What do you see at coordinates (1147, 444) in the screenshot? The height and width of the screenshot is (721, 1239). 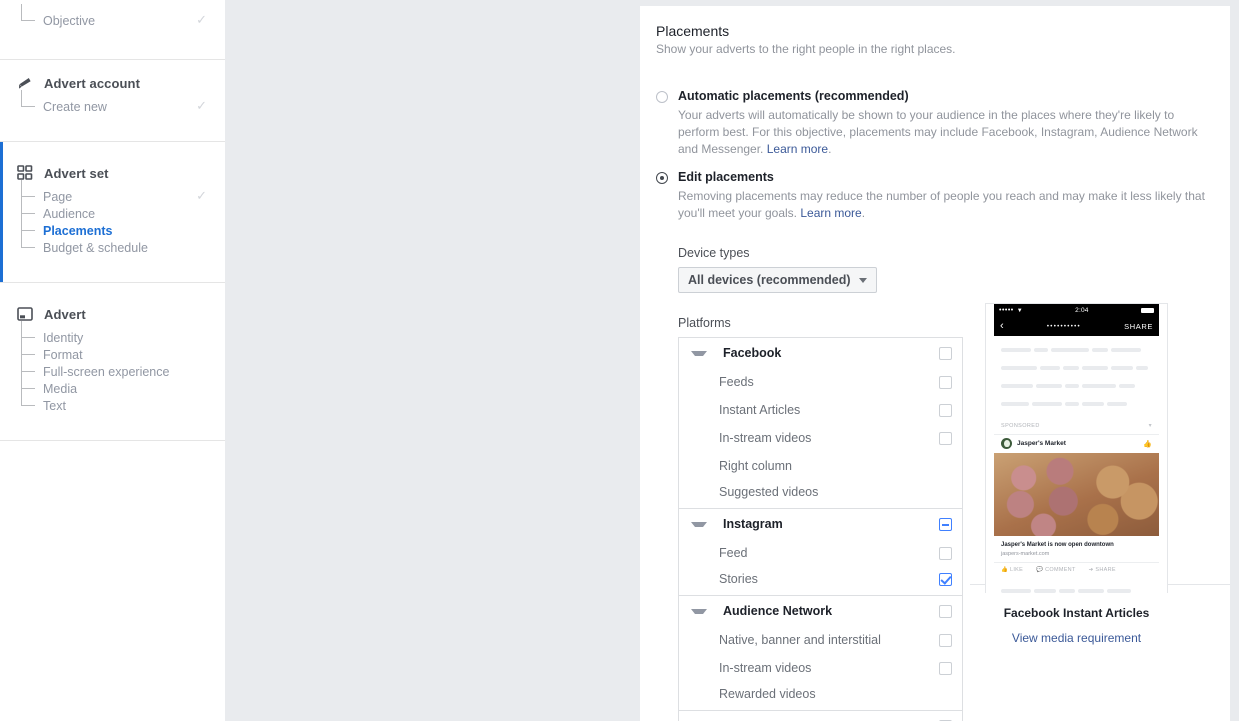 I see `thumbs-up-icon: 👍` at bounding box center [1147, 444].